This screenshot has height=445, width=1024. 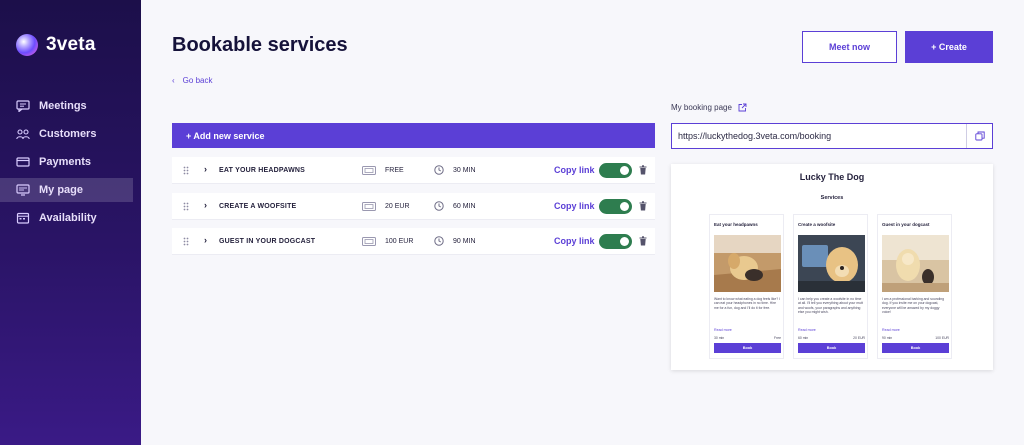 I want to click on card-icon, so click(x=23, y=162).